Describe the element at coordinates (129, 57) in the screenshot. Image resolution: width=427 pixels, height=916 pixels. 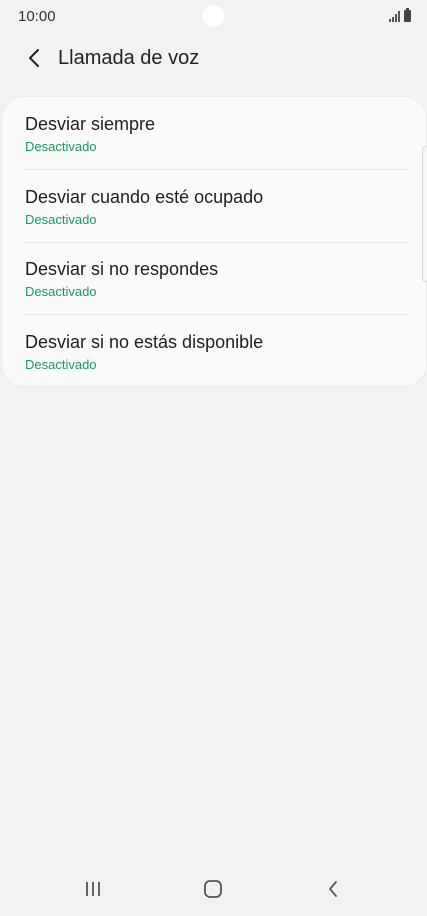
I see `page-title: Llamada de voz` at that location.